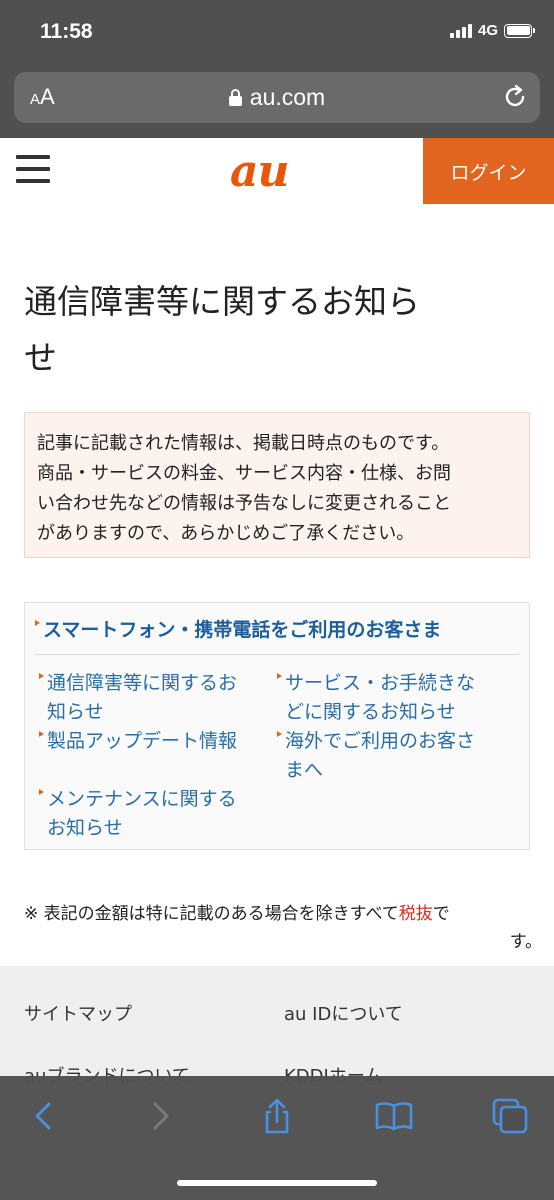 The width and height of the screenshot is (554, 1200). I want to click on tax-note-line: ※ 表記の金額は特に記載のある場合を除きすべて税抜で, so click(283, 914).